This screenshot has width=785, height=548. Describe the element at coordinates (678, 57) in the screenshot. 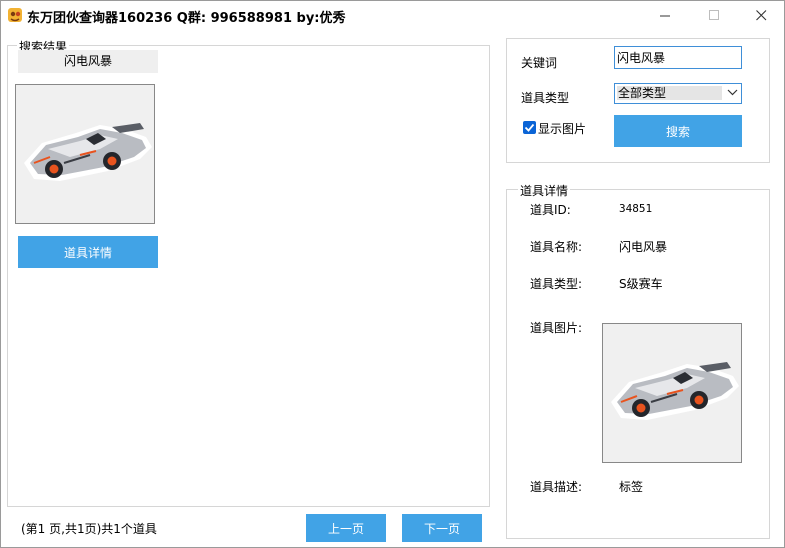

I see `keyword-input` at that location.